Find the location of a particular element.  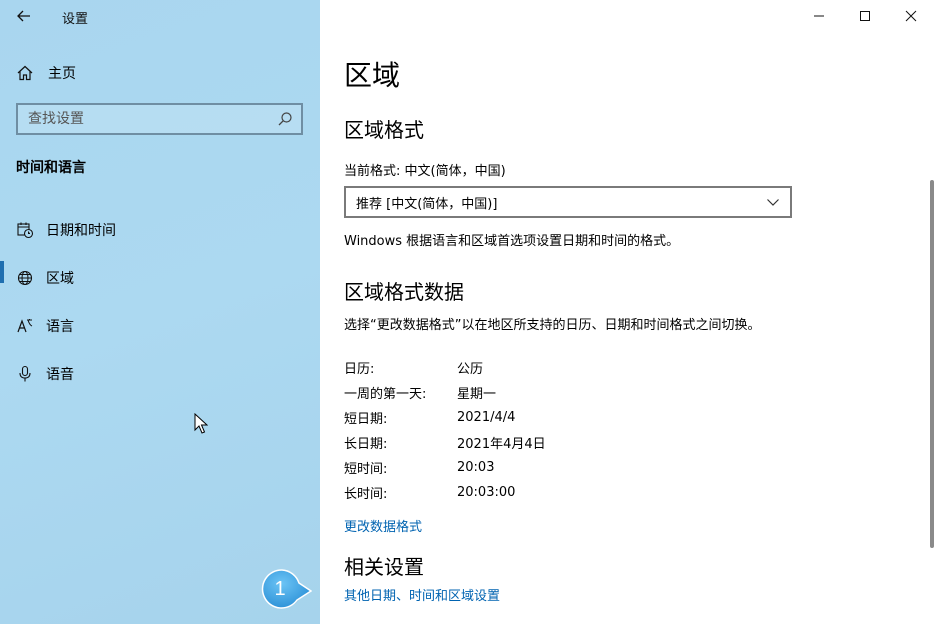

related-settings-heading: 相关设置 is located at coordinates (384, 567).